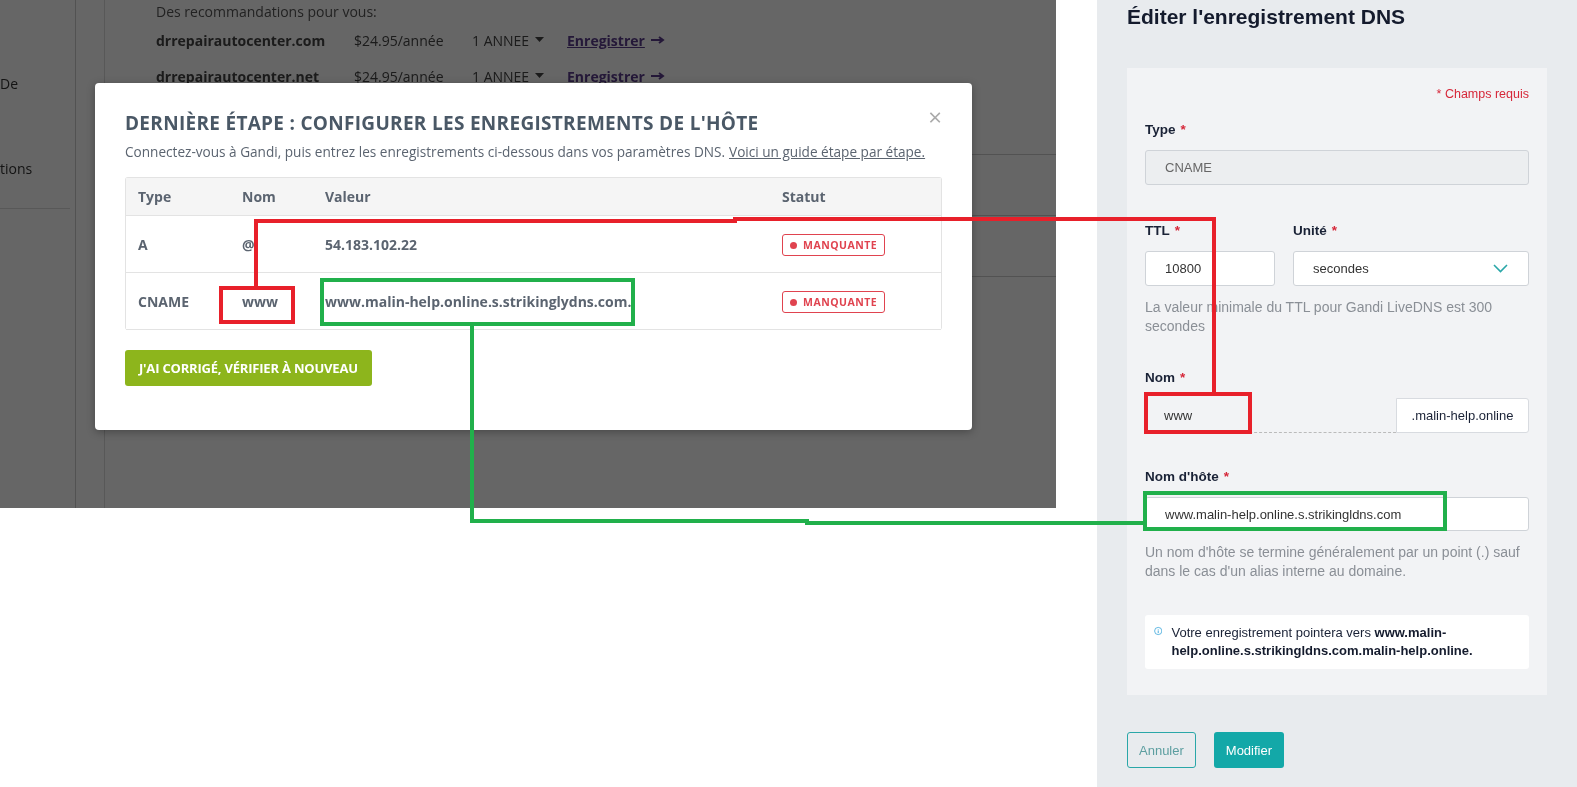 The width and height of the screenshot is (1577, 787). What do you see at coordinates (1482, 94) in the screenshot?
I see `required-note: * Champs requis` at bounding box center [1482, 94].